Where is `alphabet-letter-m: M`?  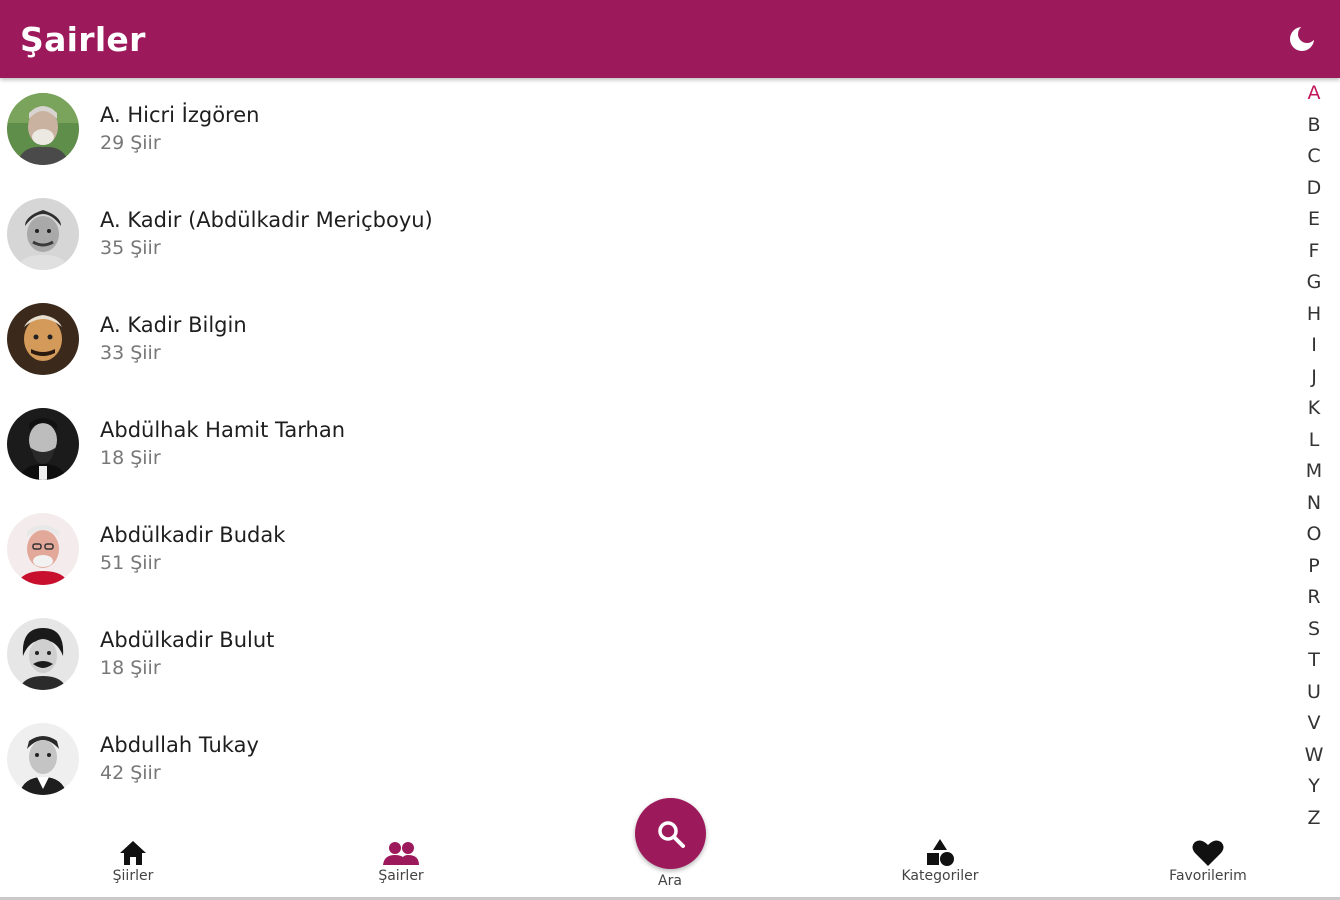
alphabet-letter-m: M is located at coordinates (1314, 471).